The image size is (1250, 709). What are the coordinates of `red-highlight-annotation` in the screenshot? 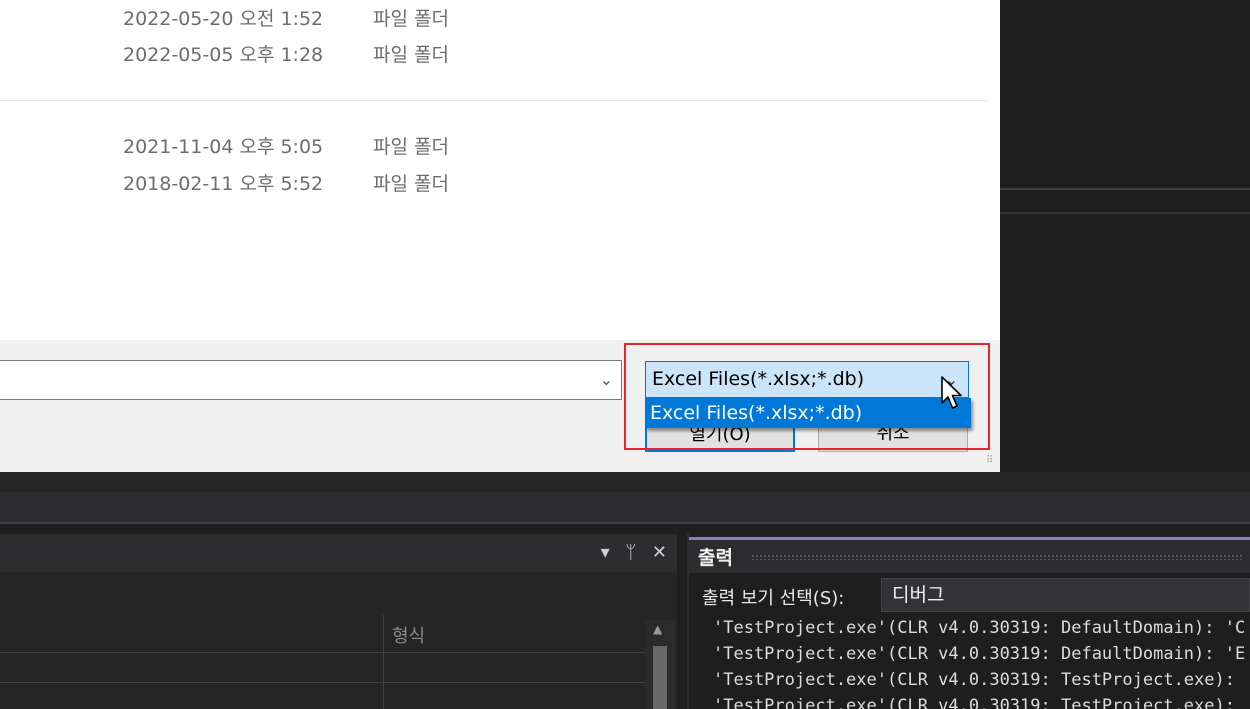 It's located at (807, 396).